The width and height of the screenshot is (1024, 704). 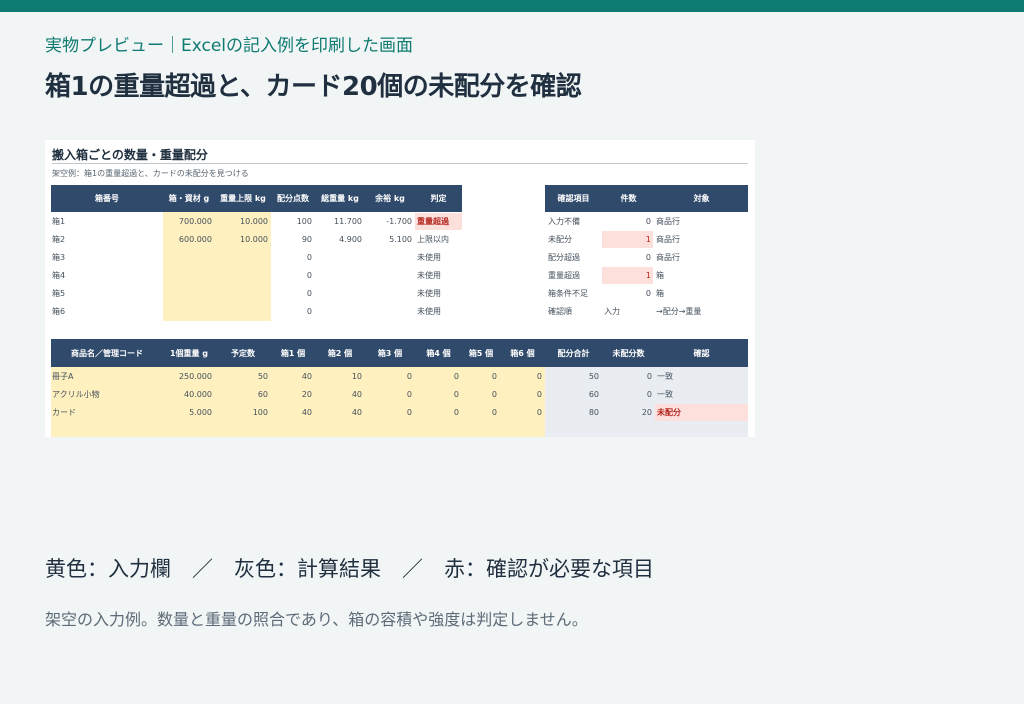 What do you see at coordinates (574, 353) in the screenshot?
I see `item-table-header-cell: 配分合計` at bounding box center [574, 353].